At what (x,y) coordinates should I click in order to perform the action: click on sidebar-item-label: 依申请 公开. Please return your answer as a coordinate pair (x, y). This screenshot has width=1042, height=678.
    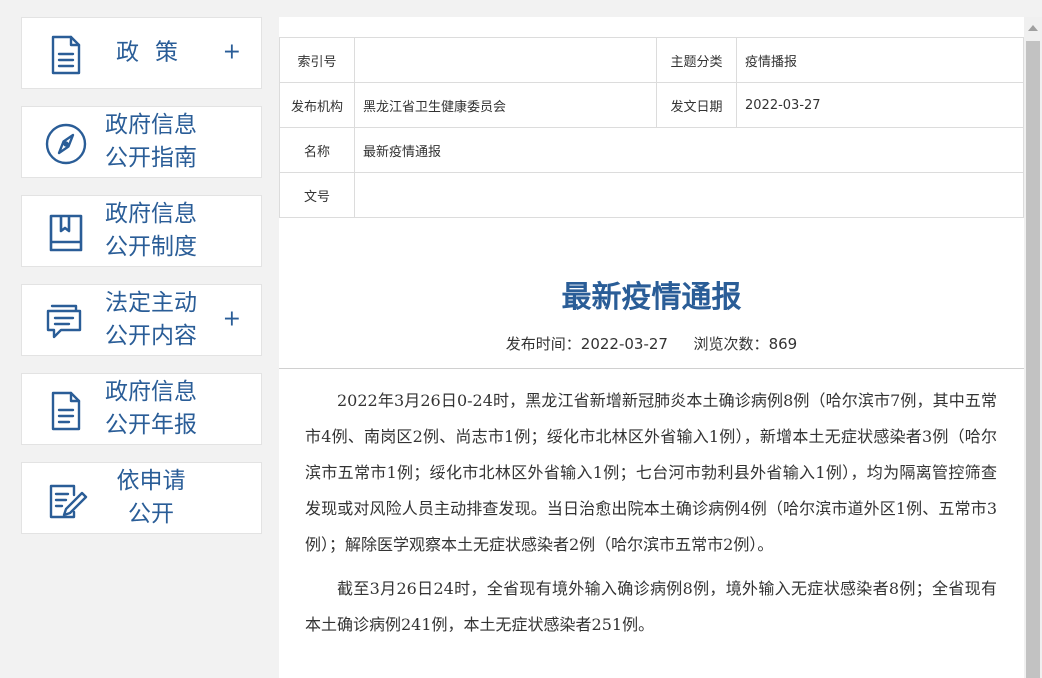
    Looking at the image, I should click on (151, 497).